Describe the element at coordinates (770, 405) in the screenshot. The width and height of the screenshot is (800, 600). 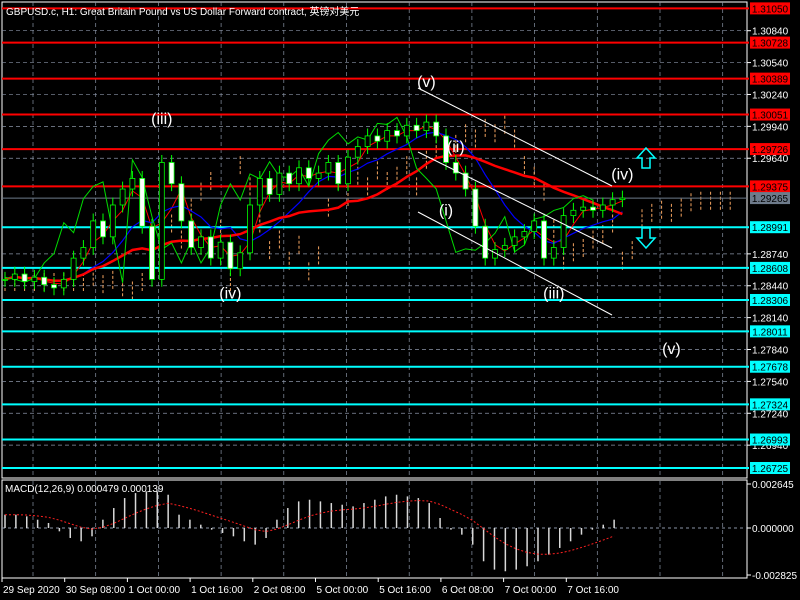
I see `support-label: 1.27324` at that location.